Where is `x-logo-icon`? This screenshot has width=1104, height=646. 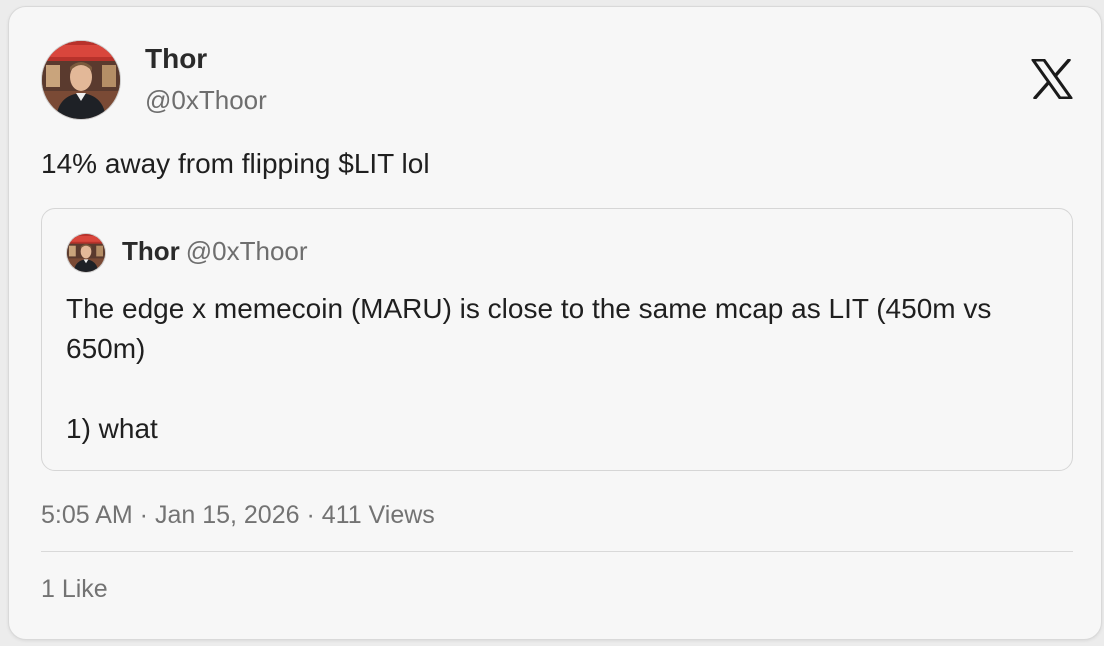 x-logo-icon is located at coordinates (1052, 79).